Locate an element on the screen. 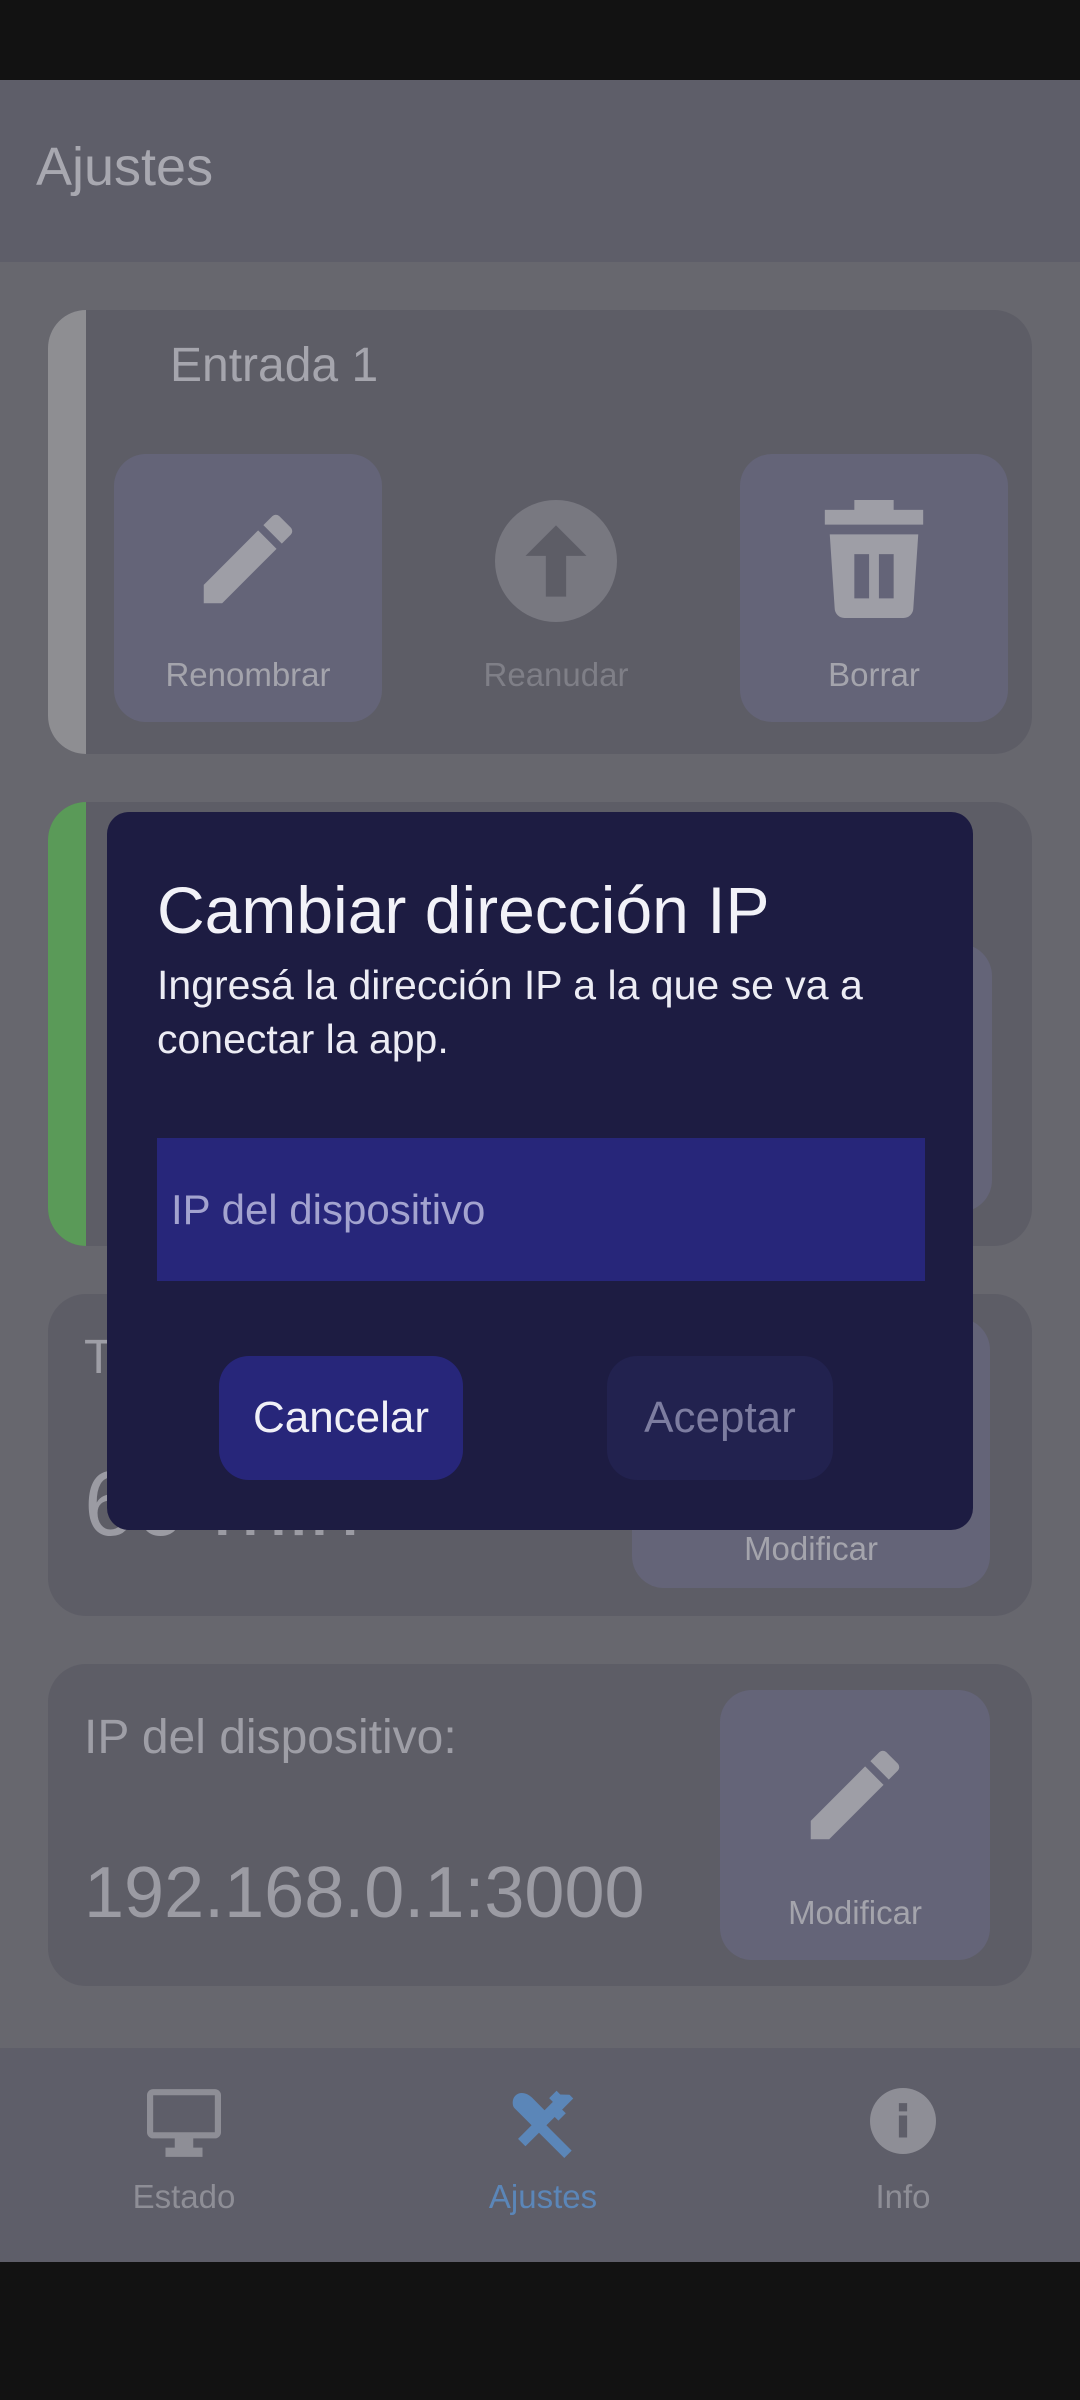 This screenshot has height=2400, width=1080. entrada-stripe is located at coordinates (67, 532).